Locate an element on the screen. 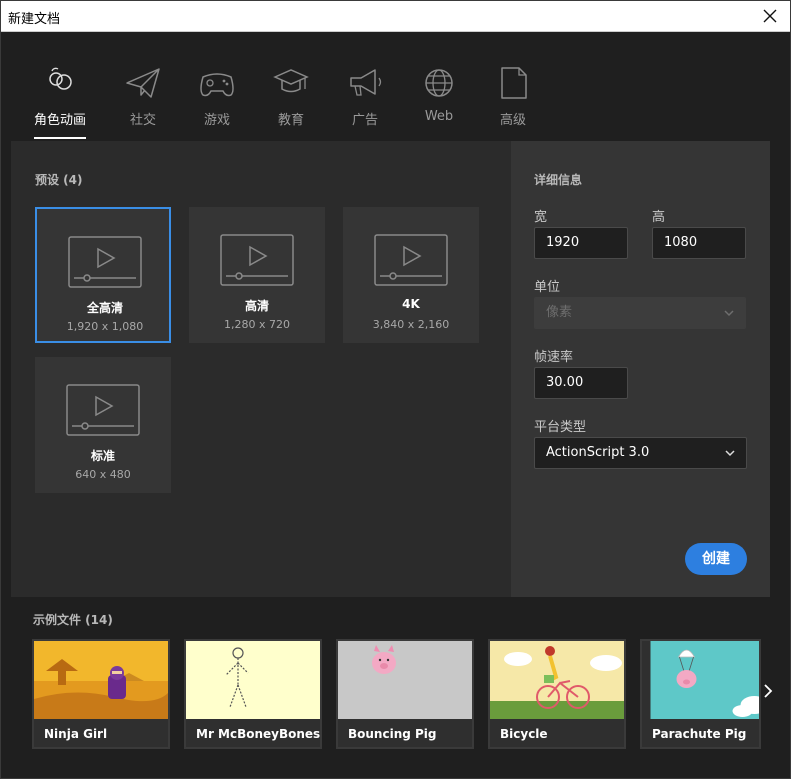 The height and width of the screenshot is (779, 791). height-field: 1080 is located at coordinates (699, 243).